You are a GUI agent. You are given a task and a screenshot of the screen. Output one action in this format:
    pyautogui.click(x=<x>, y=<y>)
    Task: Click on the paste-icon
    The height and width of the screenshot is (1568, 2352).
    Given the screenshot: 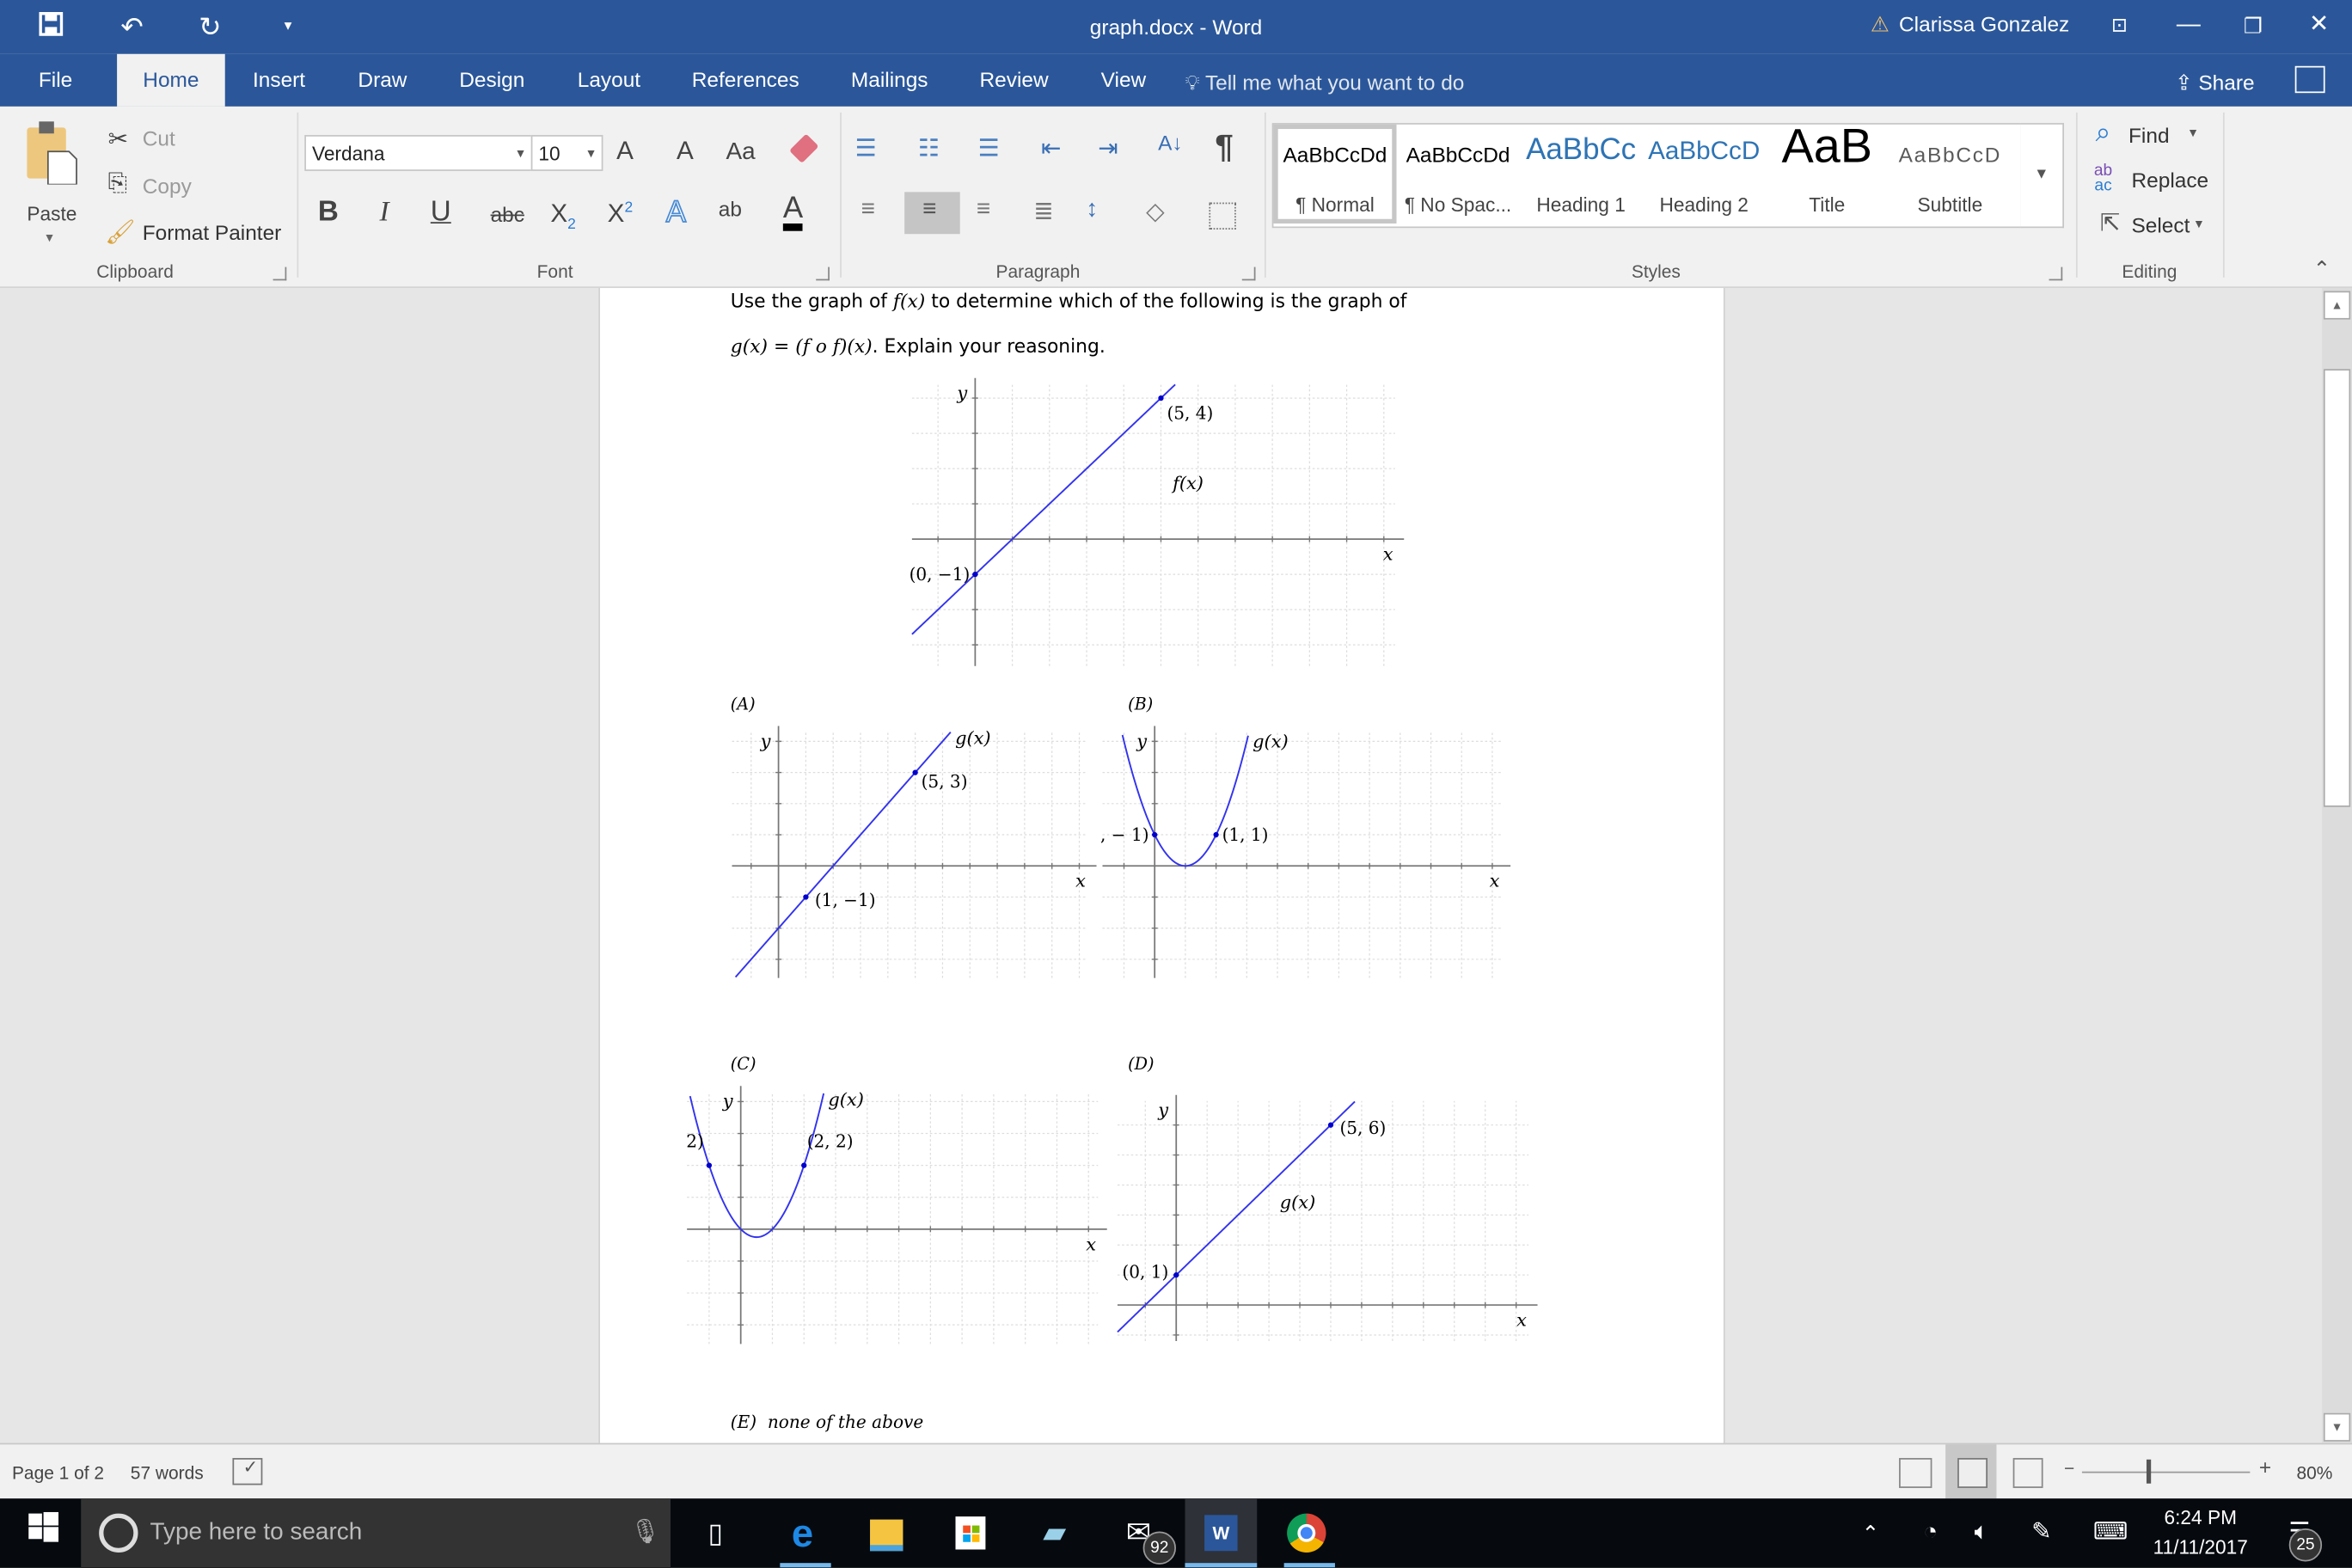 What is the action you would take?
    pyautogui.click(x=51, y=152)
    